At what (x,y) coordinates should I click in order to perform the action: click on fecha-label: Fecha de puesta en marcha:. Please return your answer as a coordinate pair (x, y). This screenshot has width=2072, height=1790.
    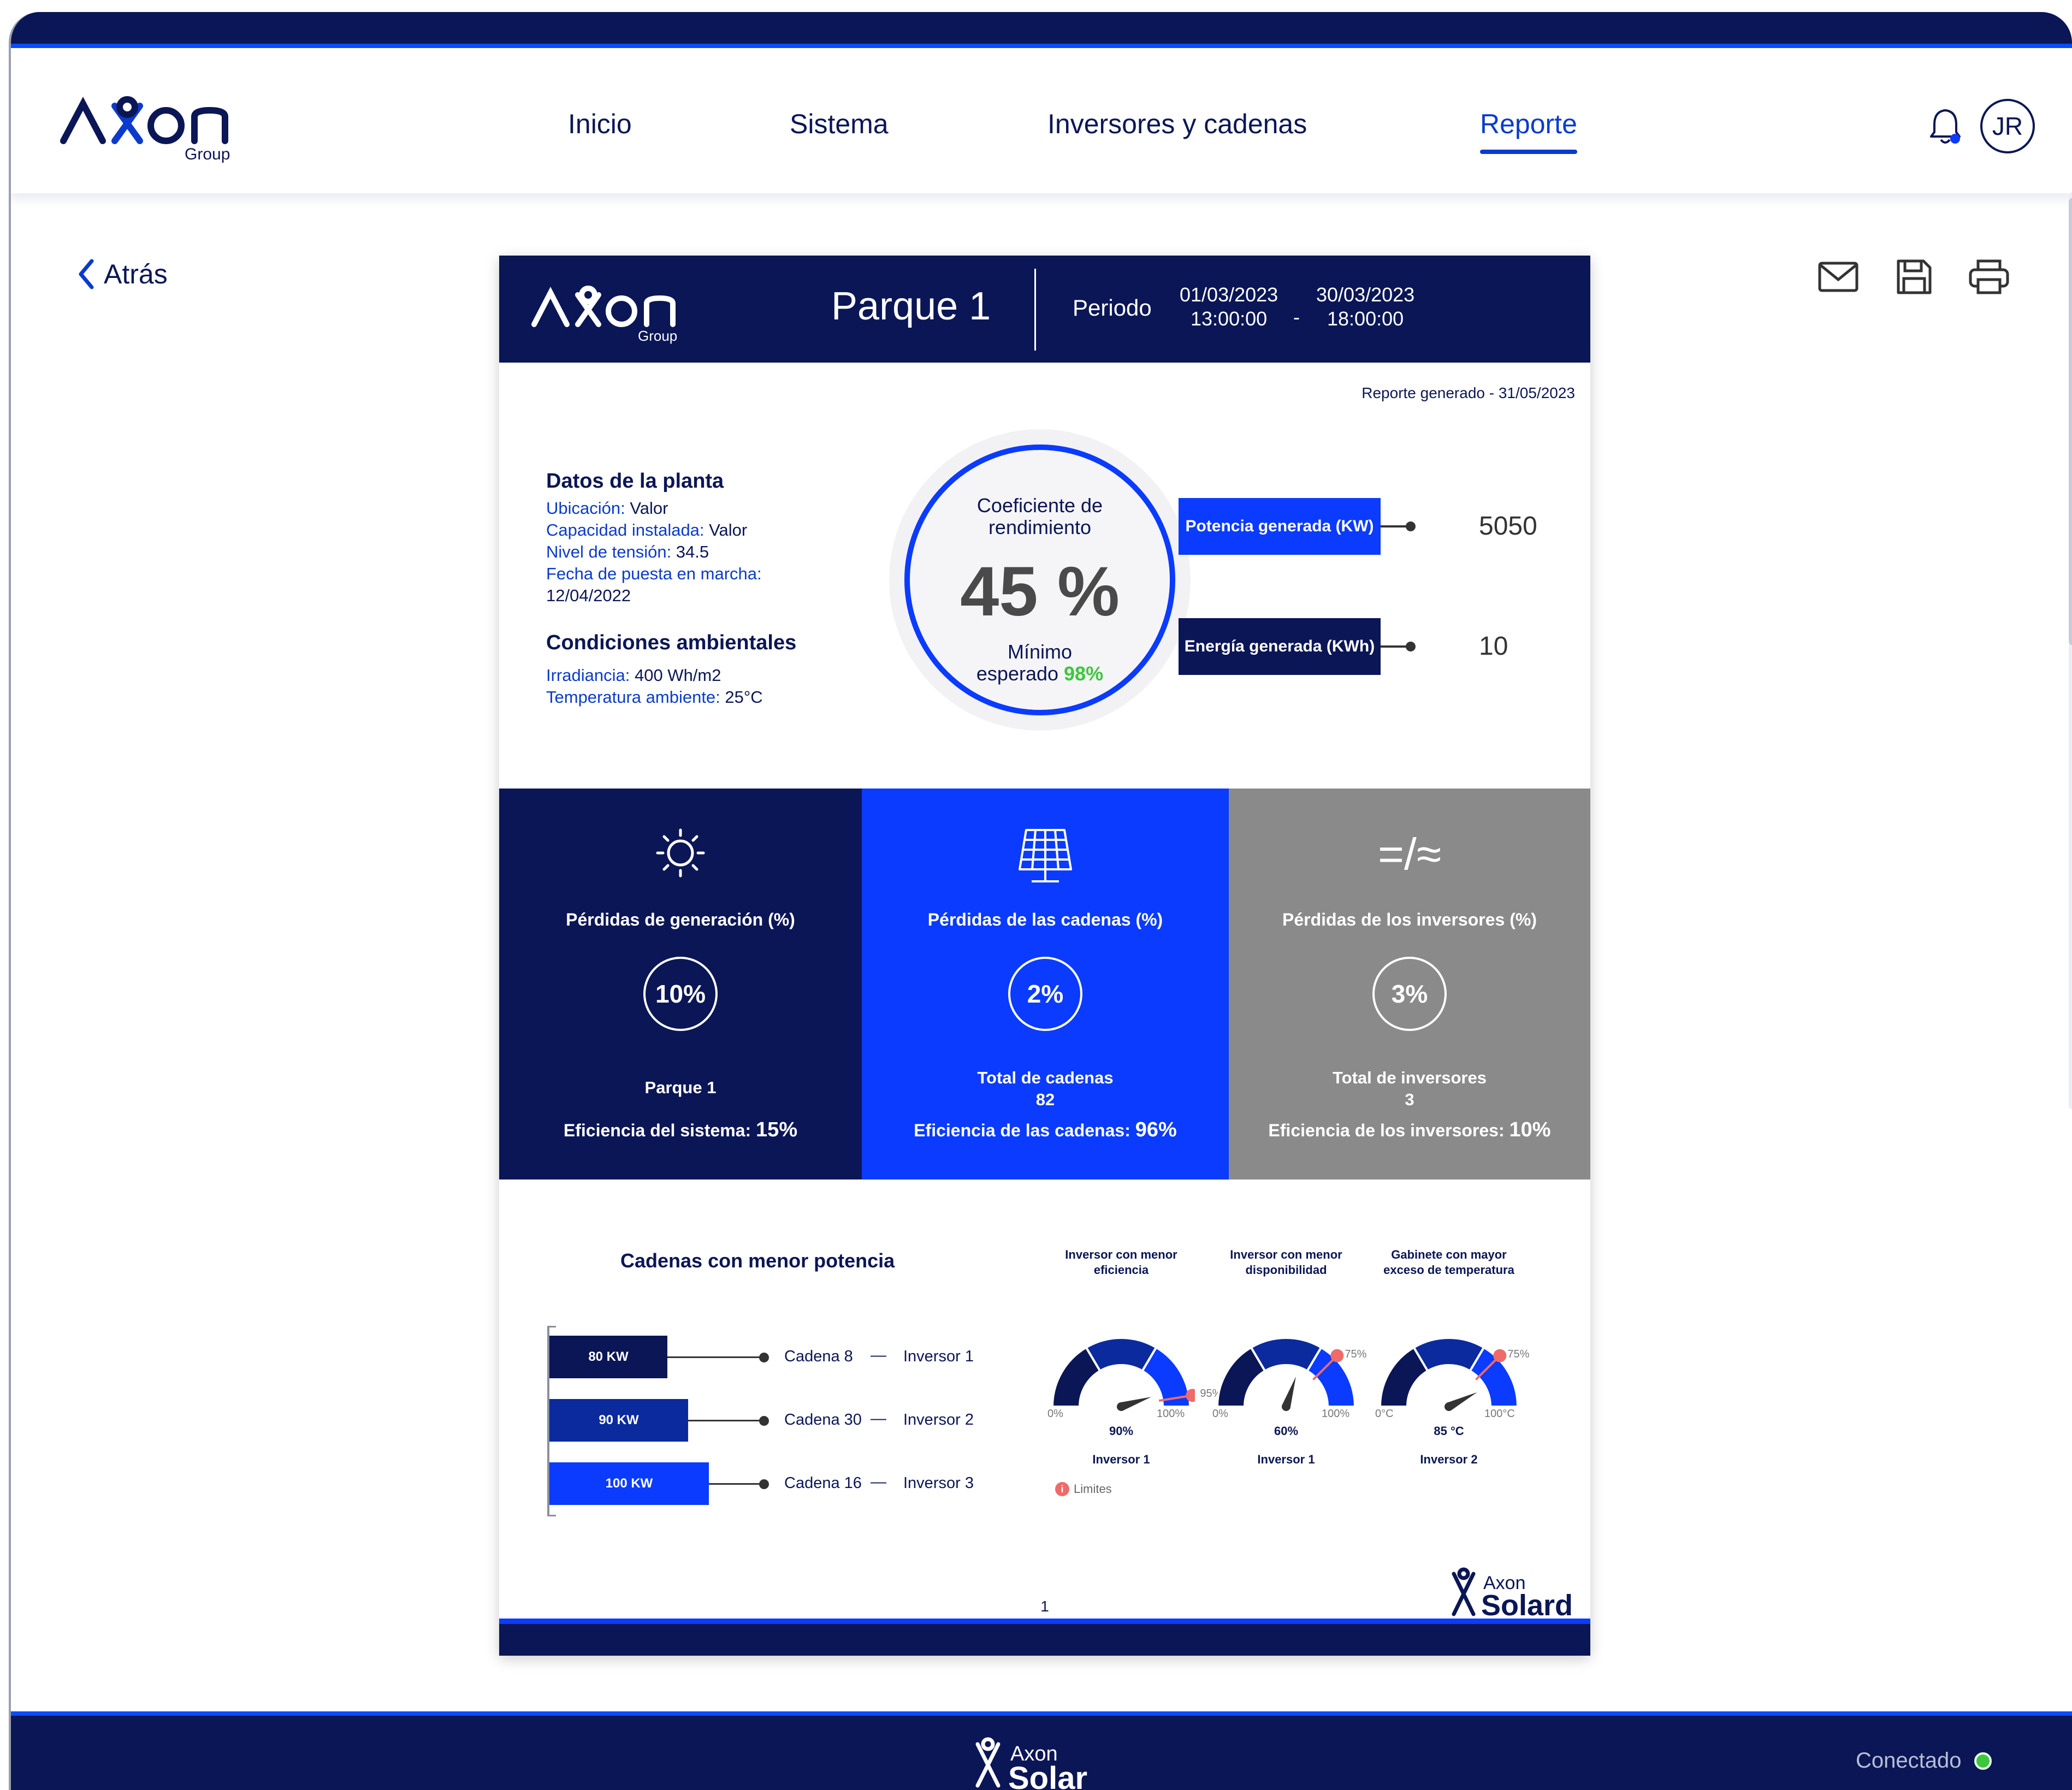
    Looking at the image, I should click on (654, 573).